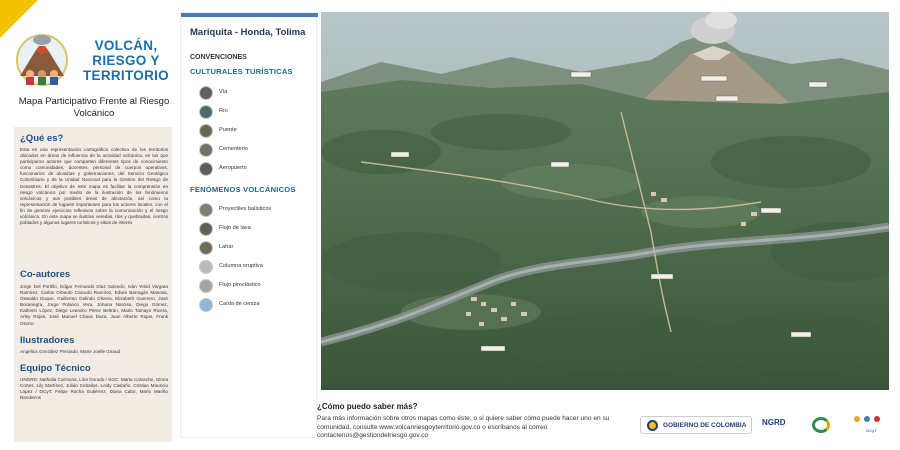 This screenshot has width=900, height=450. I want to click on coauthors-heading: Co-autores, so click(45, 274).